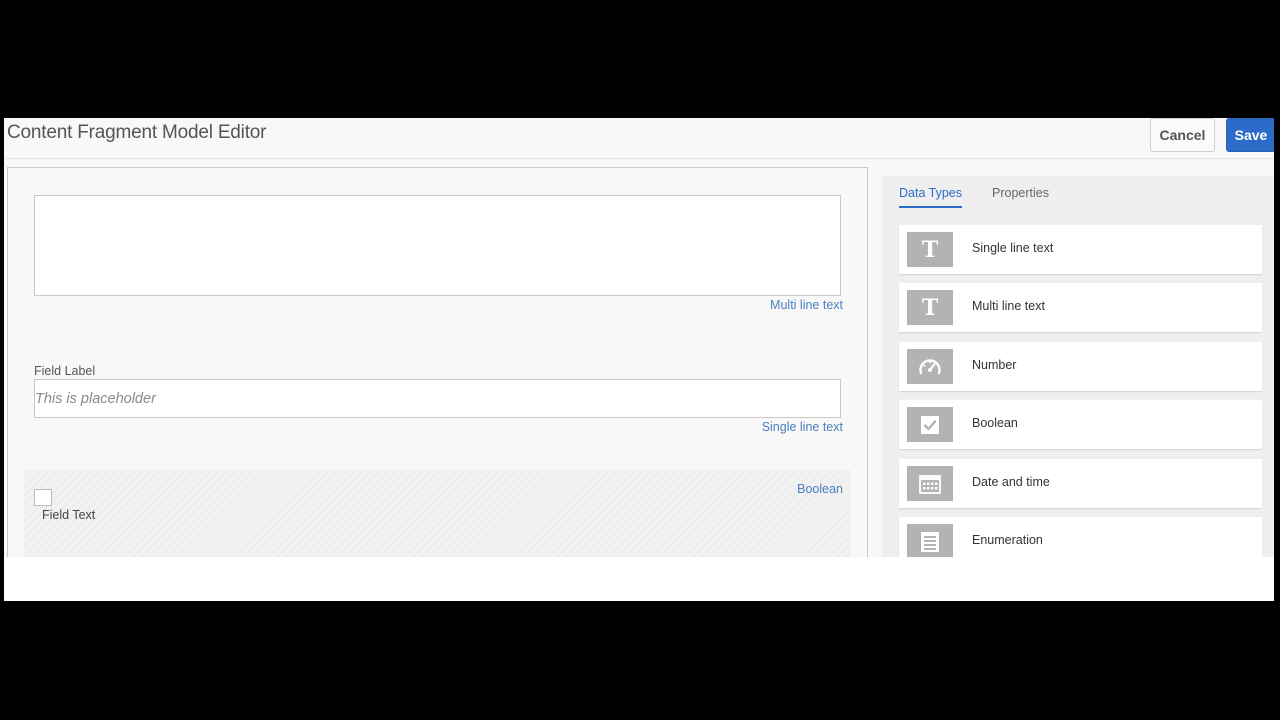  Describe the element at coordinates (930, 424) in the screenshot. I see `checkbox-icon` at that location.